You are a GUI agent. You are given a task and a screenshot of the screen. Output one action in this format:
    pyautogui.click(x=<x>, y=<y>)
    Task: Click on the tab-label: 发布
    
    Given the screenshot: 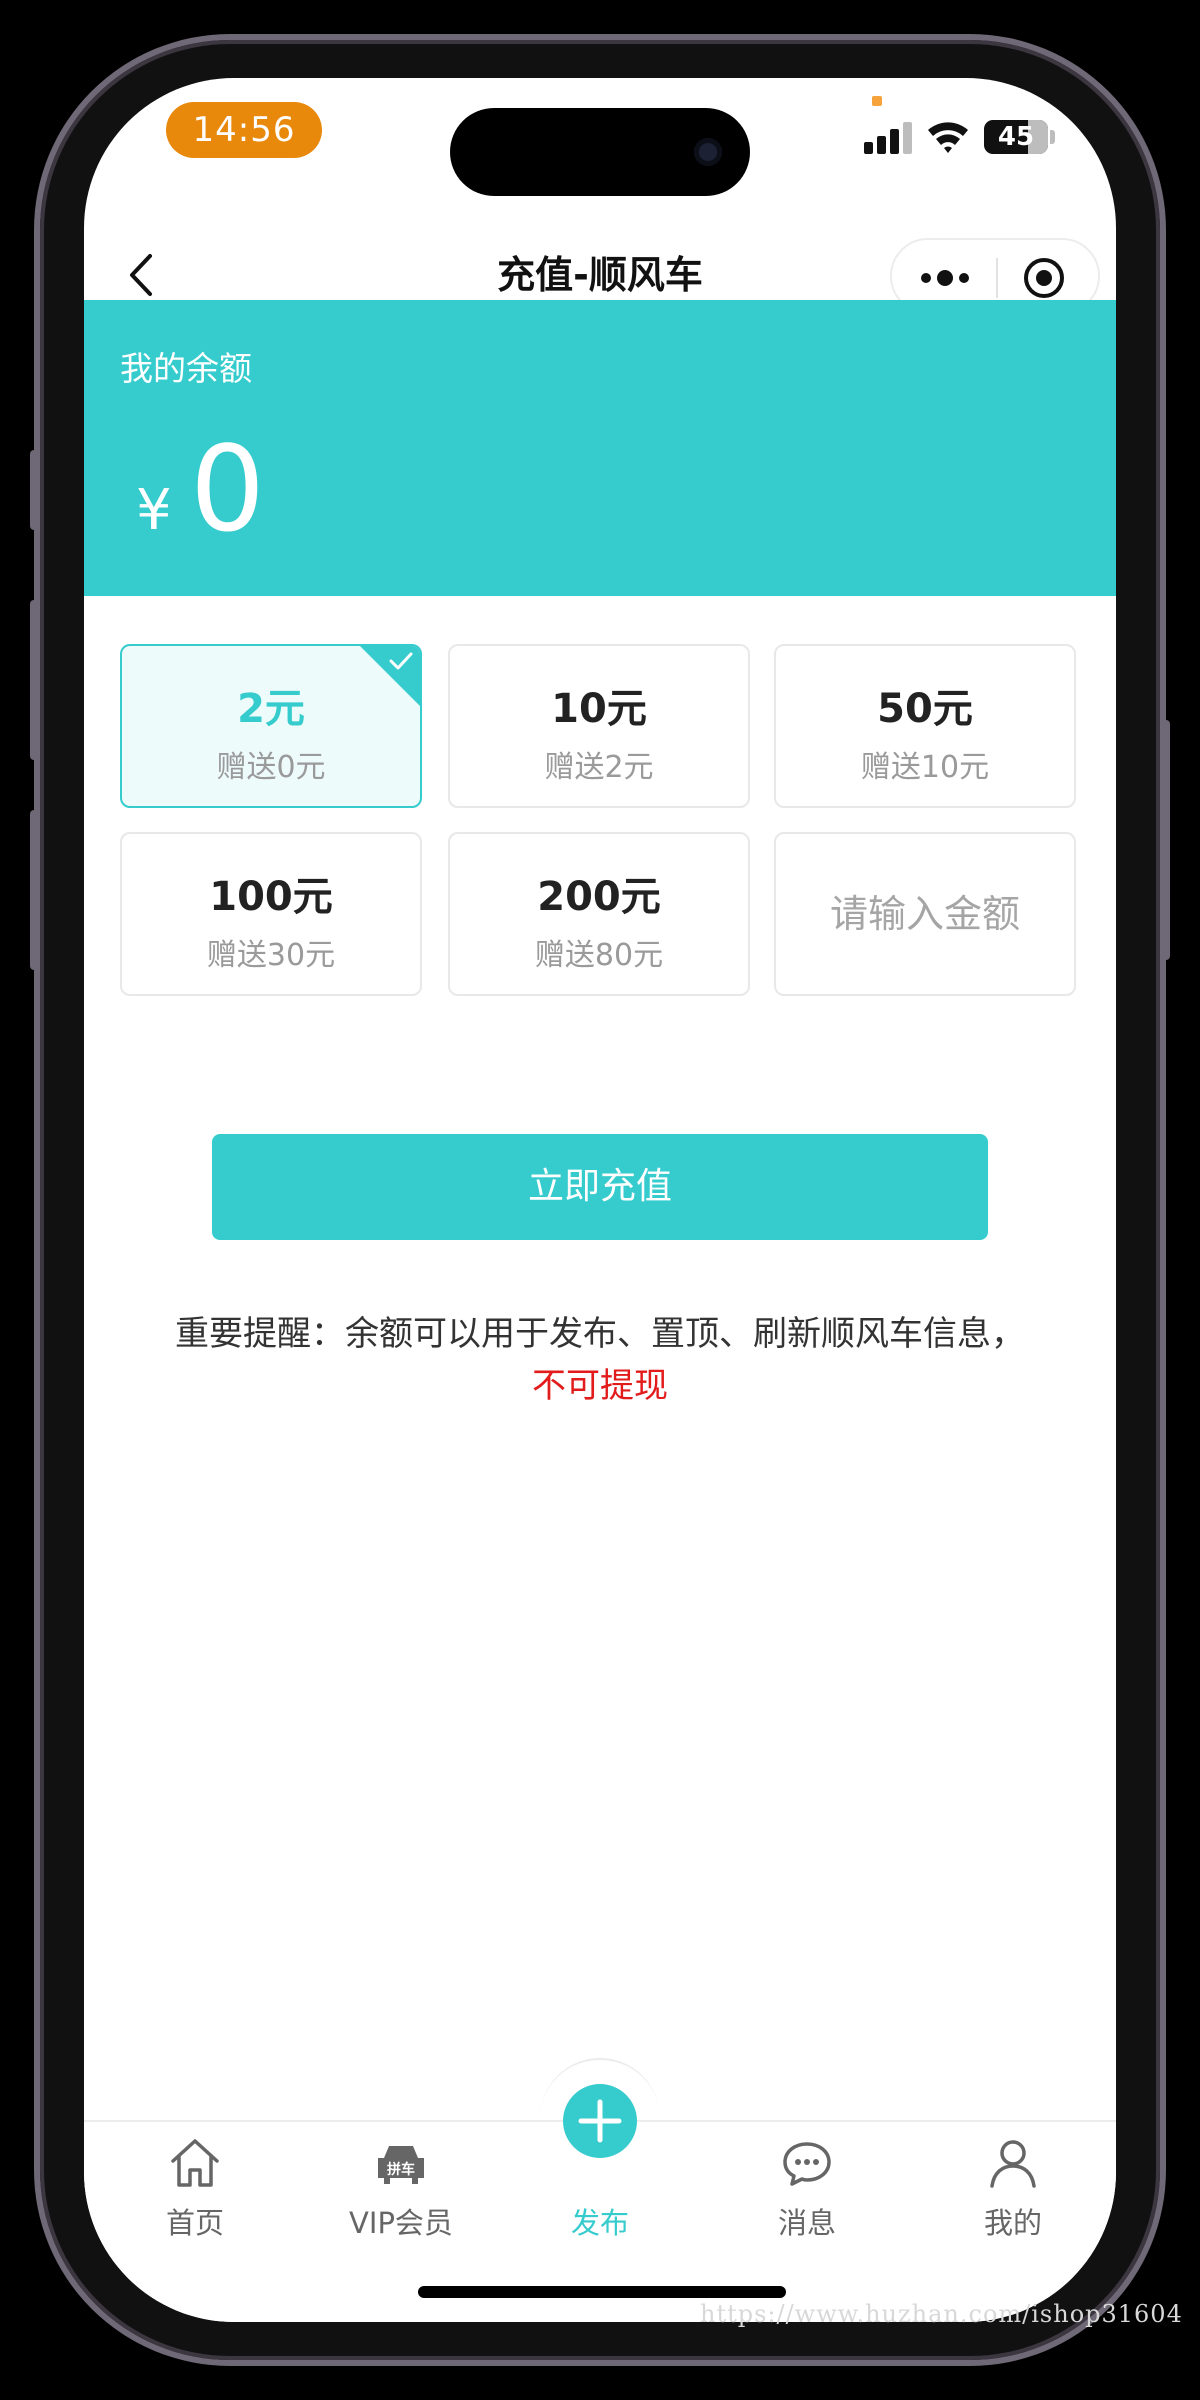 What is the action you would take?
    pyautogui.click(x=599, y=2223)
    